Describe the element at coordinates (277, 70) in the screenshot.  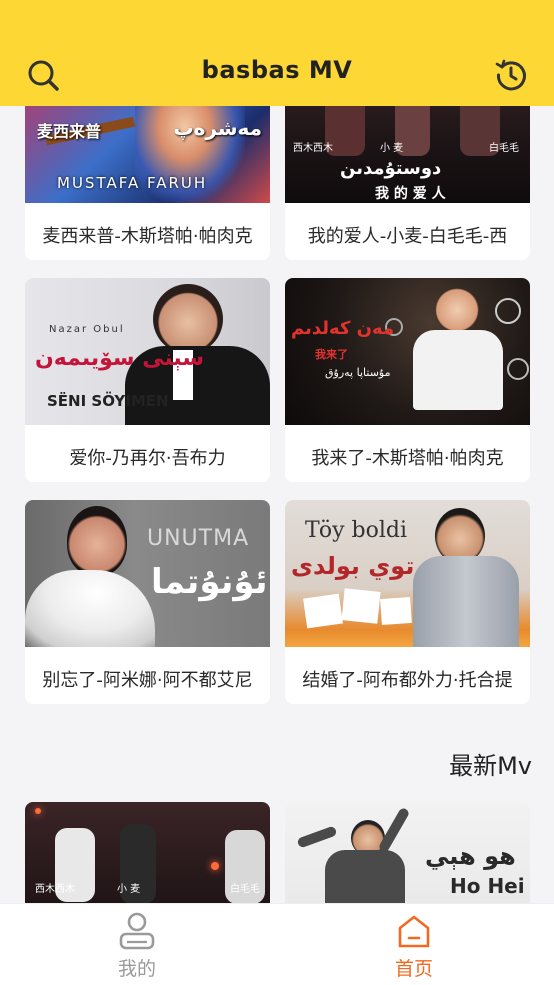
I see `page-title: basbas MV` at that location.